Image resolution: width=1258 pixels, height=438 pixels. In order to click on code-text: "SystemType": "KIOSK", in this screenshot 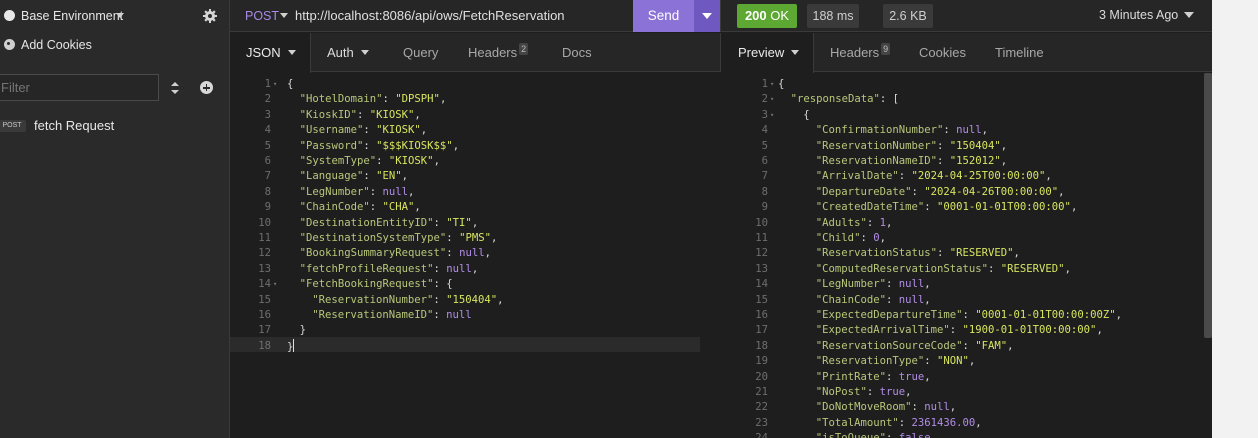, I will do `click(370, 161)`.